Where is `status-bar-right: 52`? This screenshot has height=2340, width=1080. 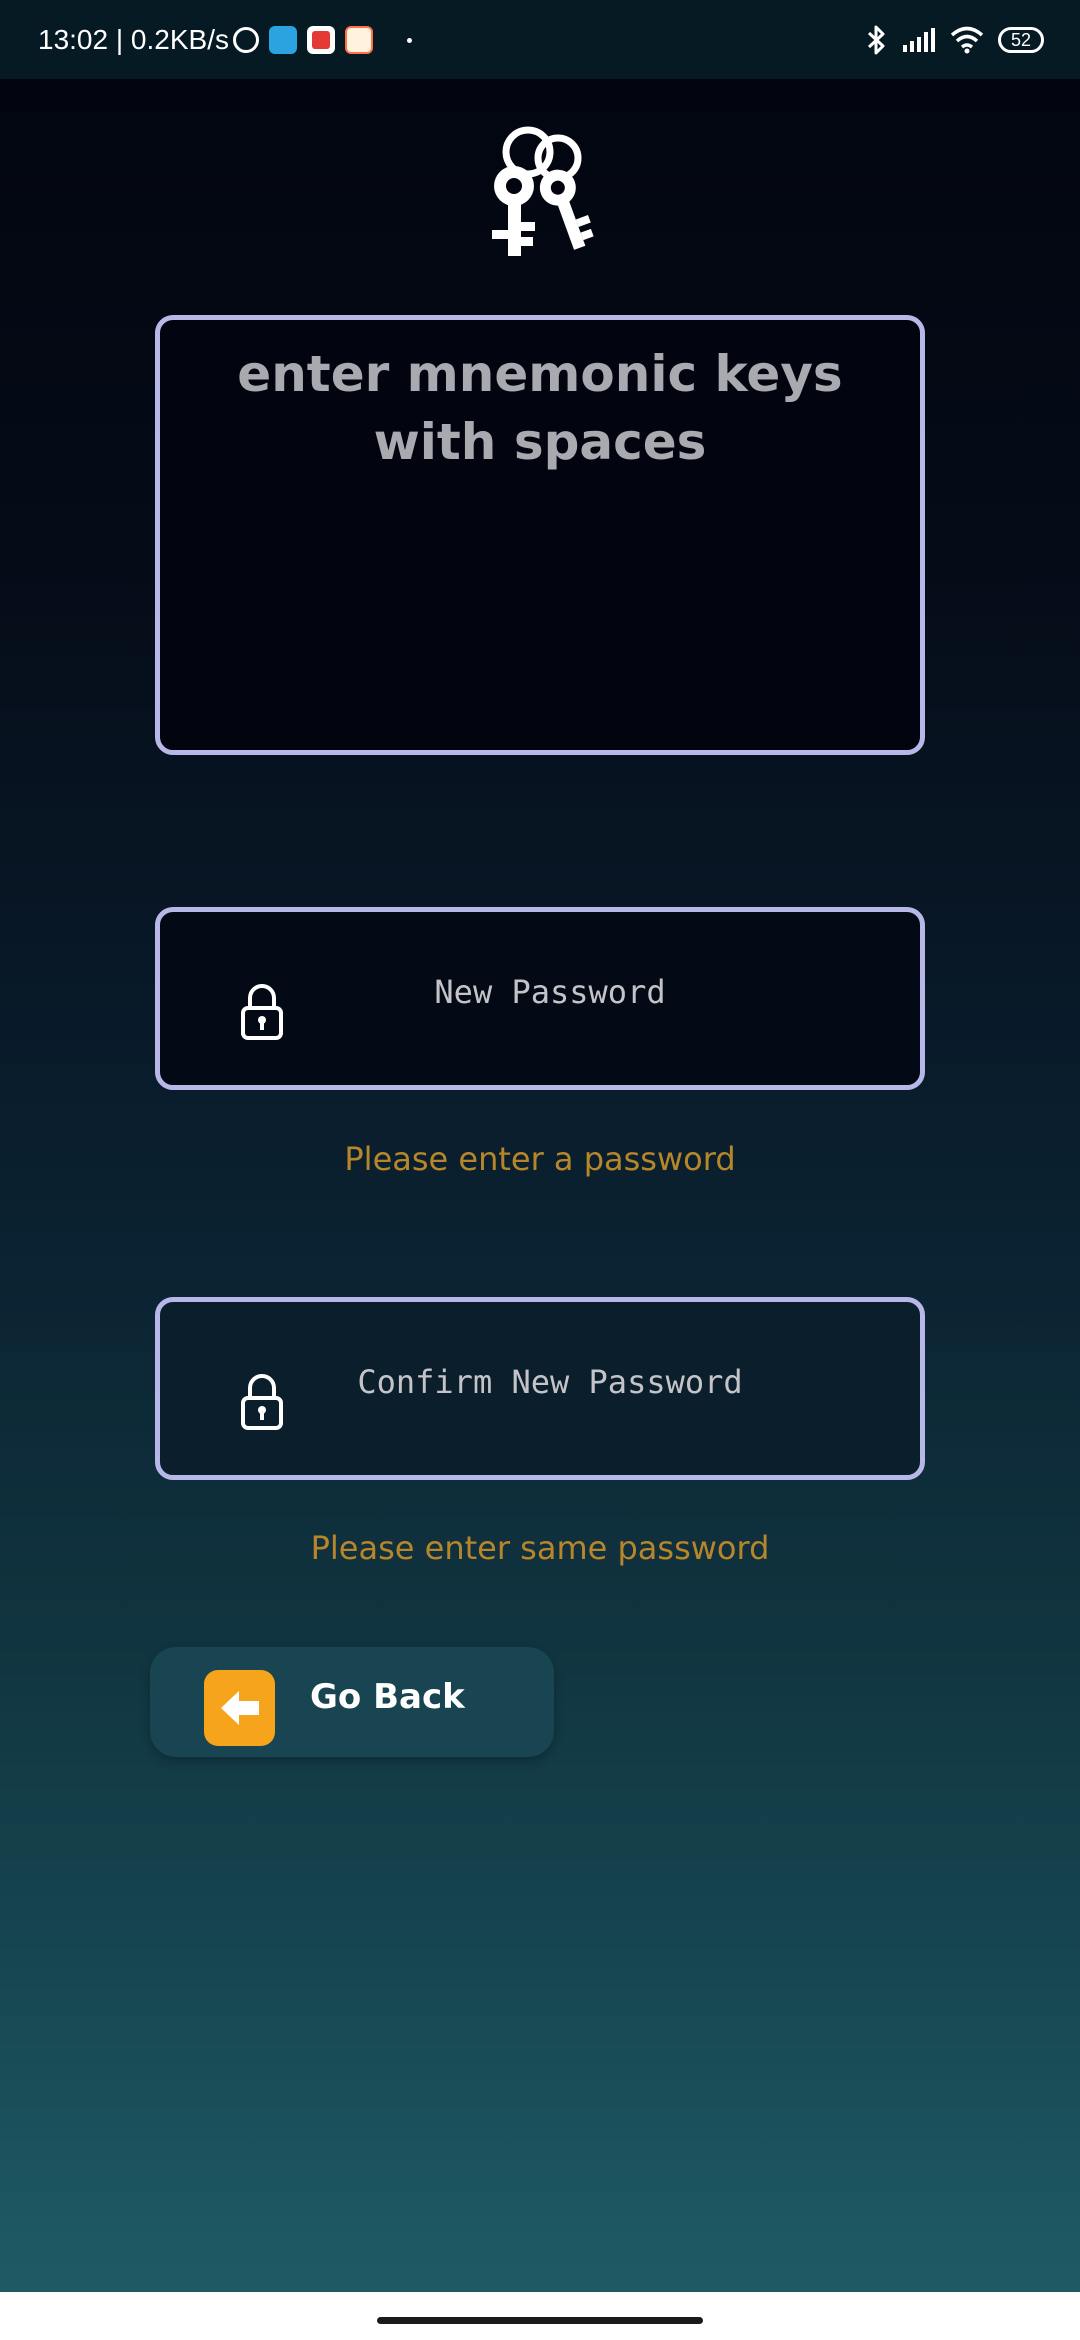 status-bar-right: 52 is located at coordinates (955, 40).